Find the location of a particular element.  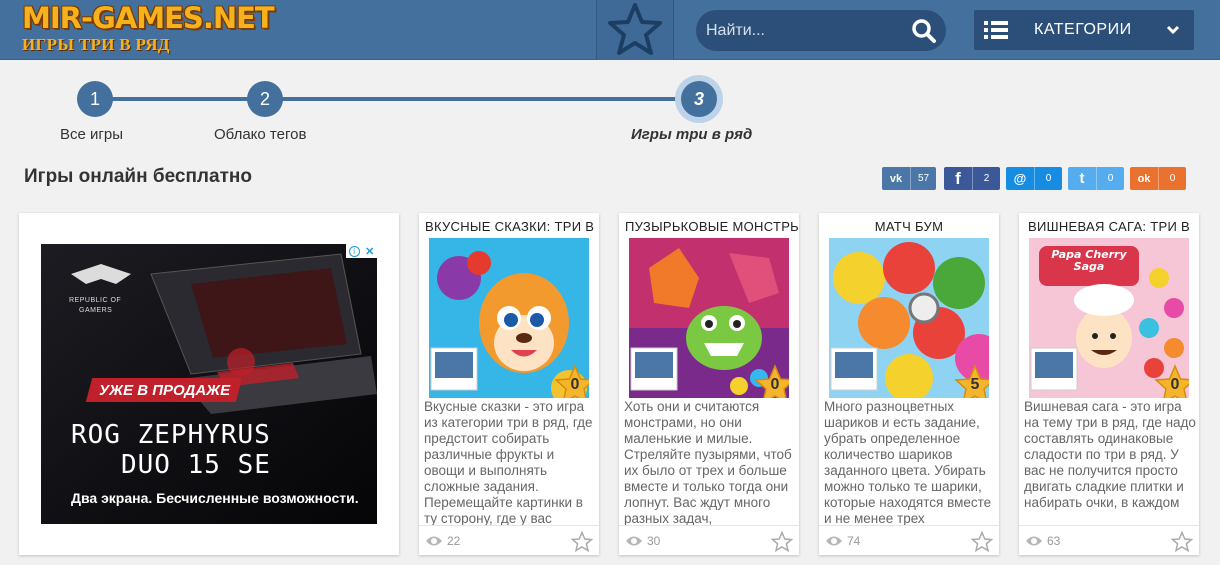

views-count: 63 is located at coordinates (1054, 541).